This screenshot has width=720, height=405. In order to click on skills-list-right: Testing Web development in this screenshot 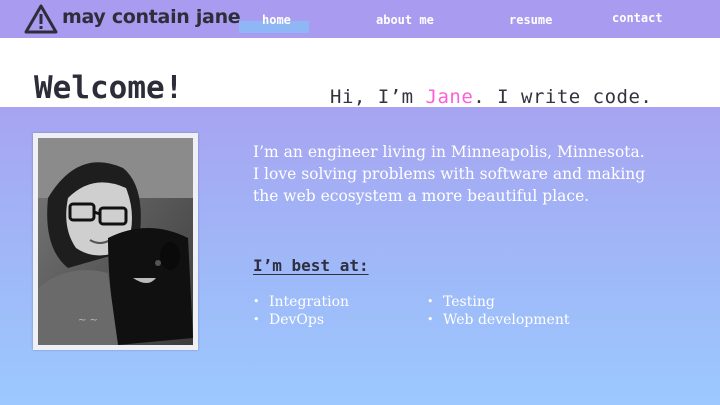, I will do `click(498, 311)`.